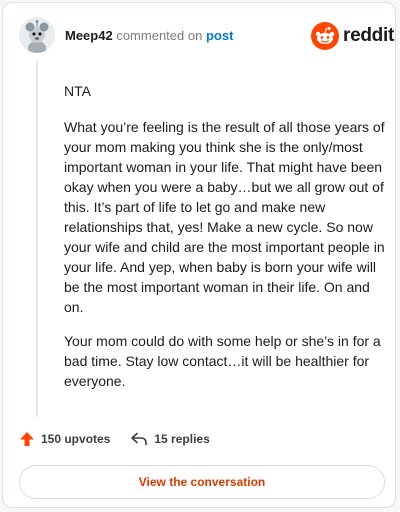  Describe the element at coordinates (76, 439) in the screenshot. I see `upvote-count: 150 upvotes` at that location.